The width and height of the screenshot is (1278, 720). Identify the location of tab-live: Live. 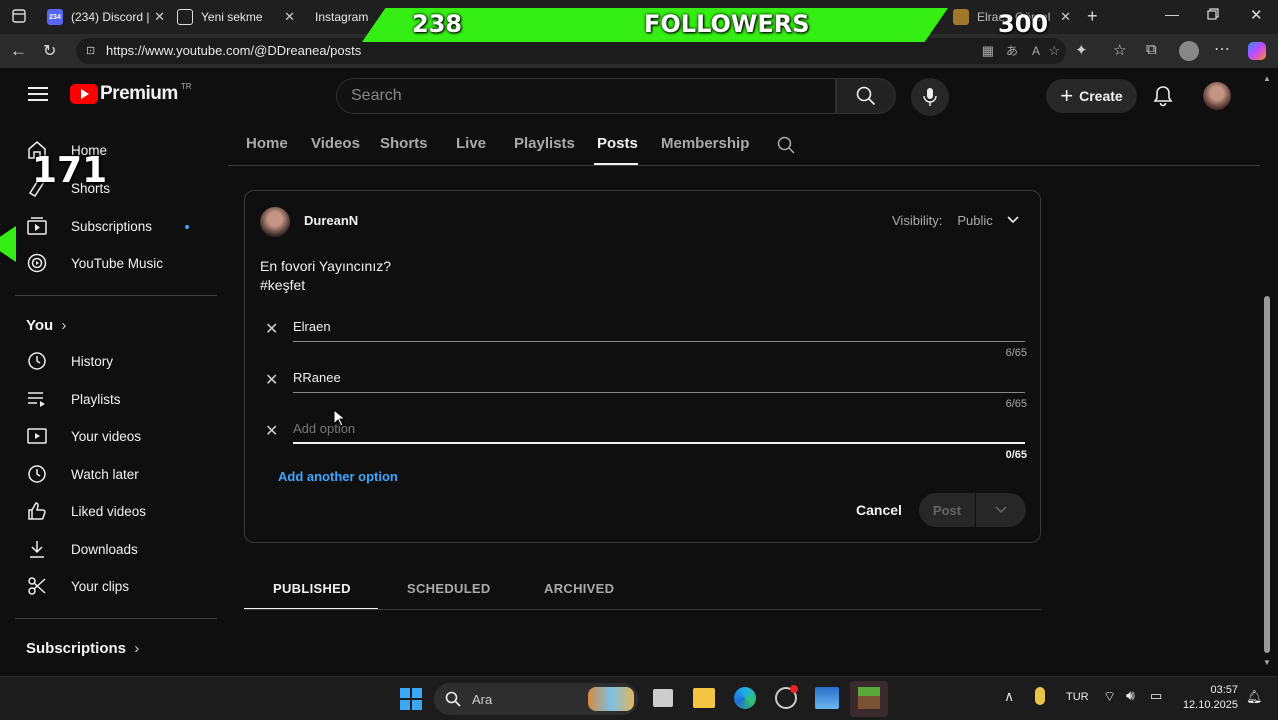
(471, 143).